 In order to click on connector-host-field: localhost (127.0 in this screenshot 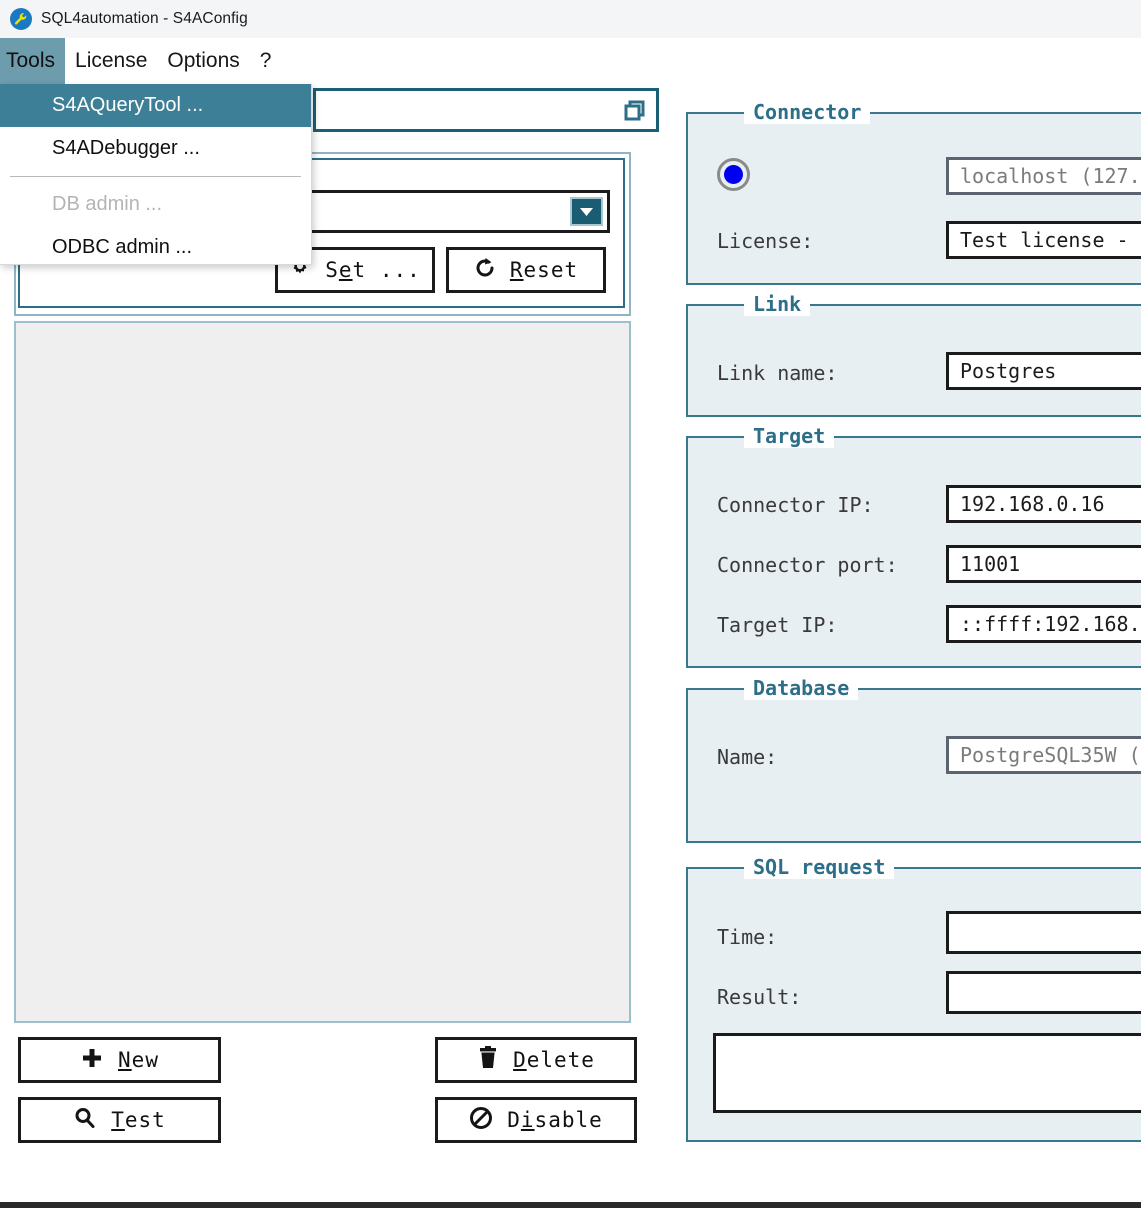, I will do `click(1043, 176)`.